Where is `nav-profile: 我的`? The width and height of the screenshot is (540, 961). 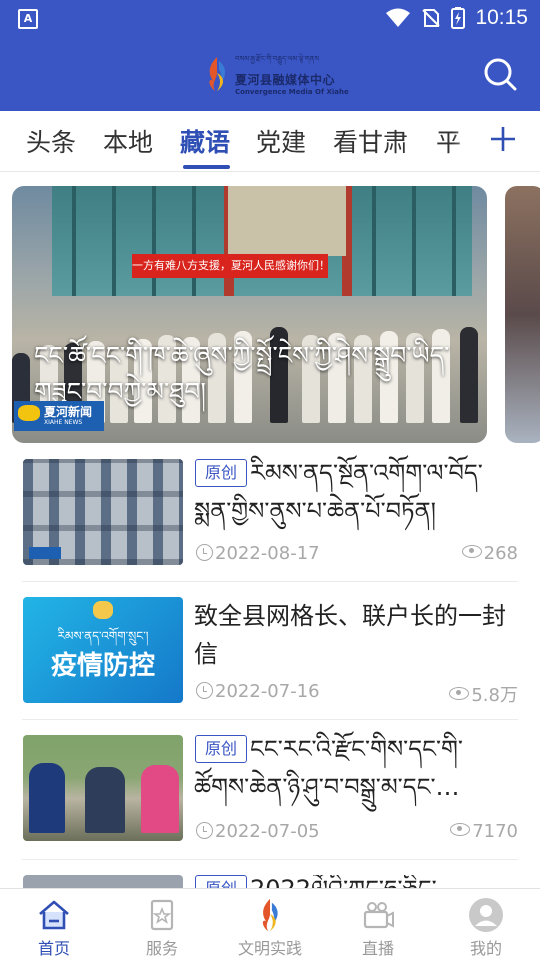
nav-profile: 我的 is located at coordinates (486, 925).